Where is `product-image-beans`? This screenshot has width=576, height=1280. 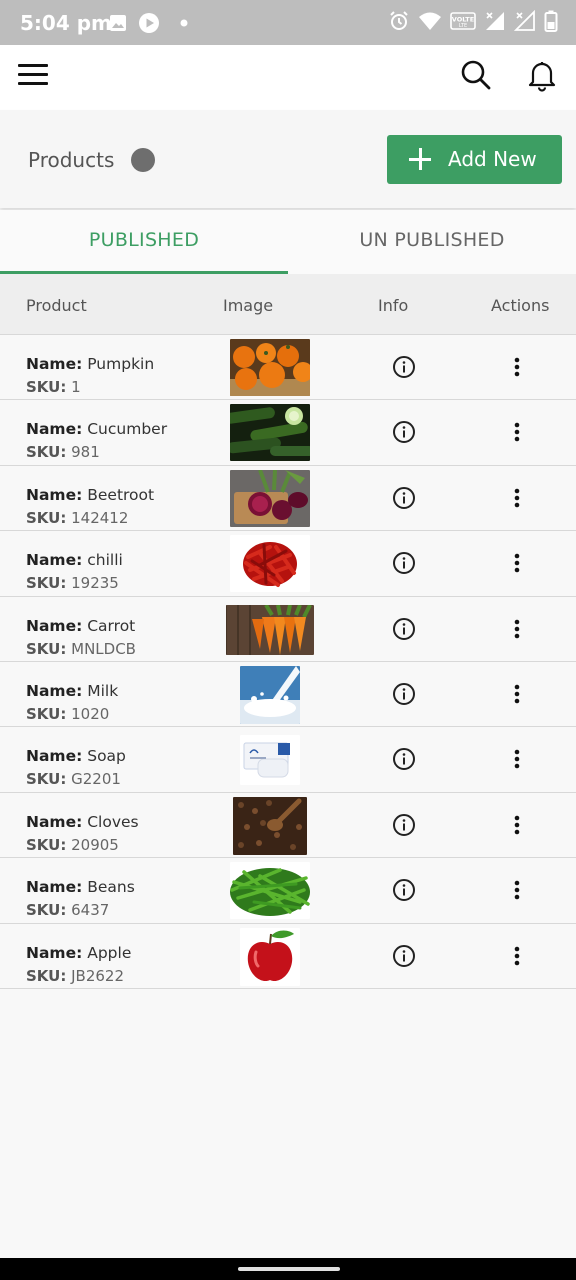 product-image-beans is located at coordinates (270, 891).